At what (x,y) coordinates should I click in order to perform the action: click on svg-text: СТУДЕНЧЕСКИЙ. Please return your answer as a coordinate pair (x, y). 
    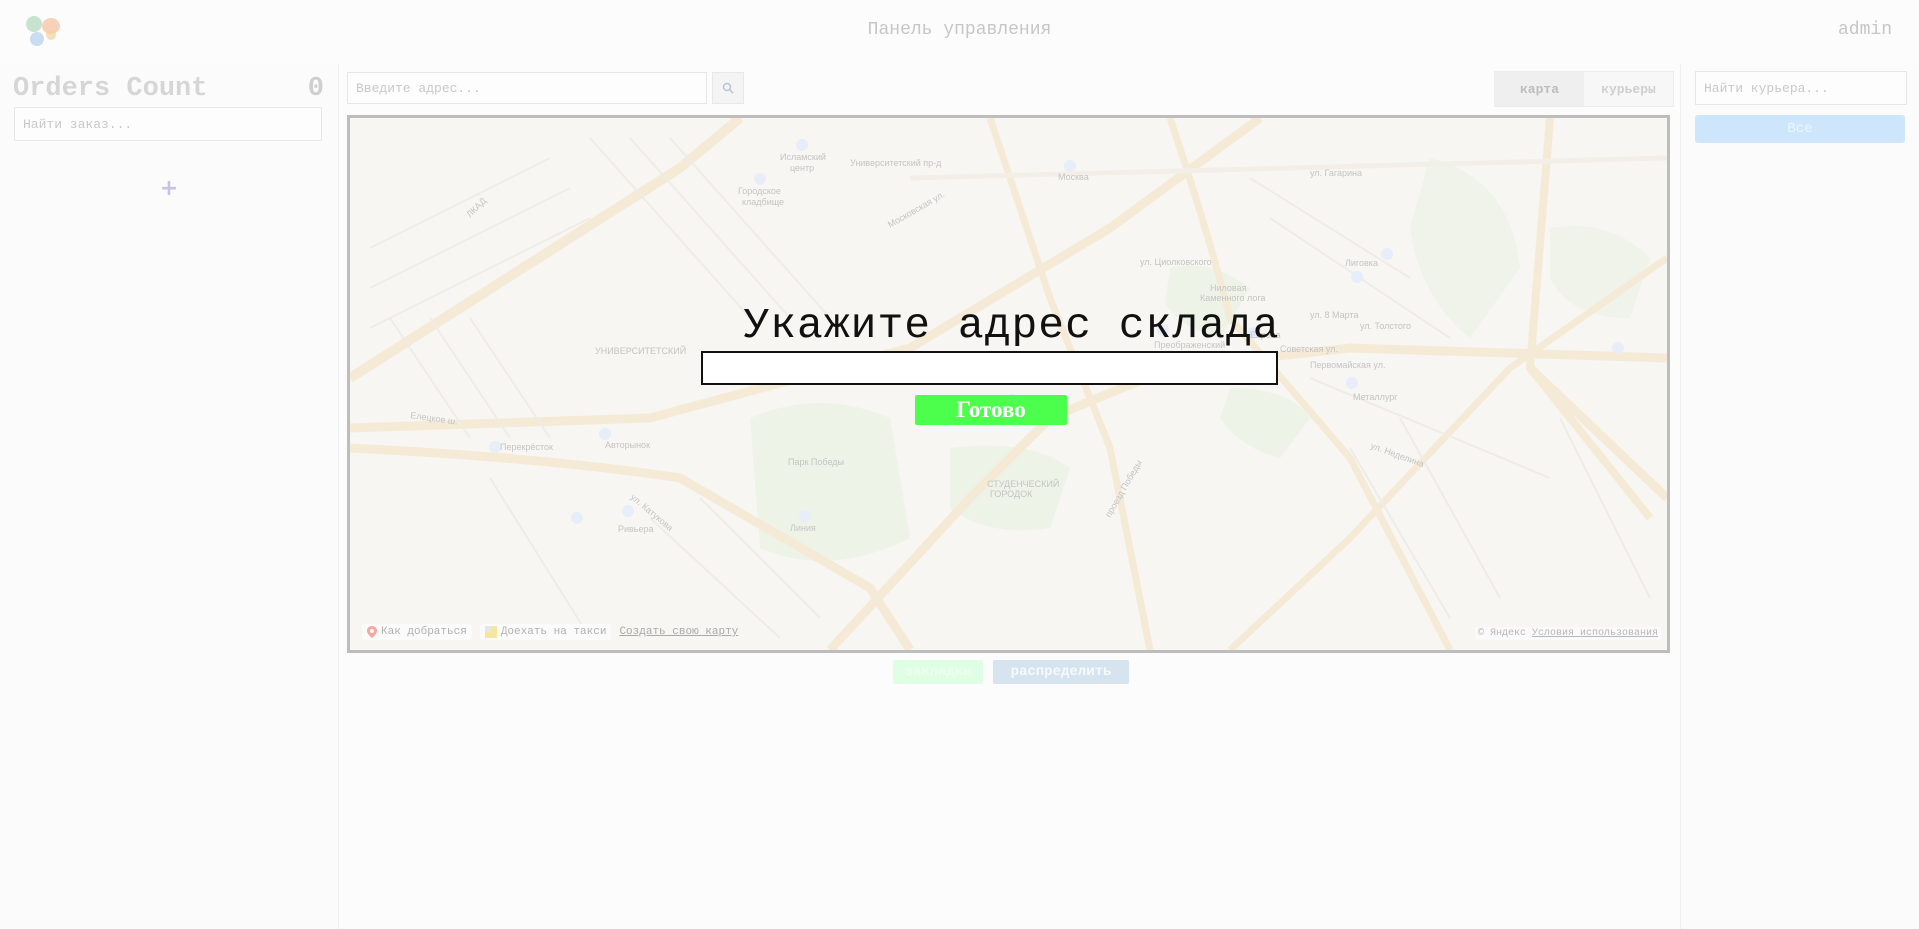
    Looking at the image, I should click on (1023, 483).